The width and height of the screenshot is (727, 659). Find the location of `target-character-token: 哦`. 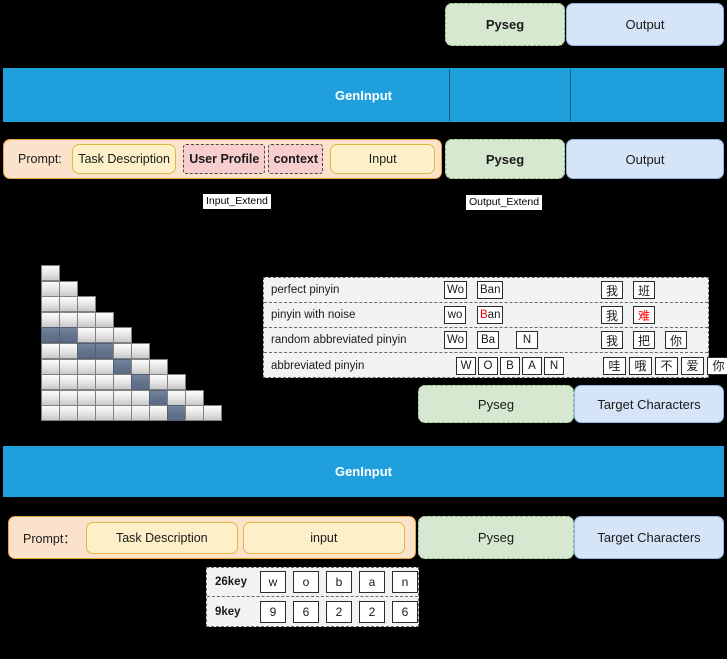

target-character-token: 哦 is located at coordinates (640, 365).